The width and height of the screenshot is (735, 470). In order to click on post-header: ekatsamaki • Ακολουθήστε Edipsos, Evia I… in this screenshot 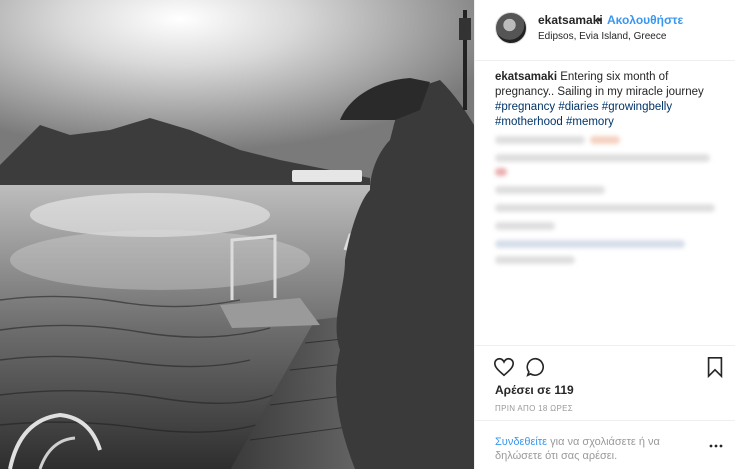, I will do `click(605, 30)`.